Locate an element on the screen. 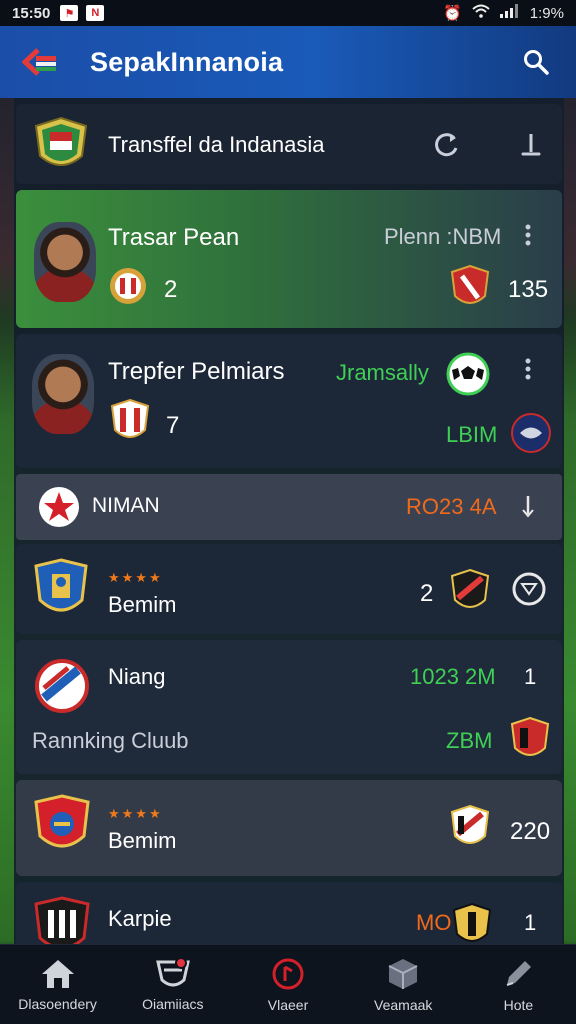 The width and height of the screenshot is (576, 1024). header-title: Transffel da Indanasia is located at coordinates (216, 144).